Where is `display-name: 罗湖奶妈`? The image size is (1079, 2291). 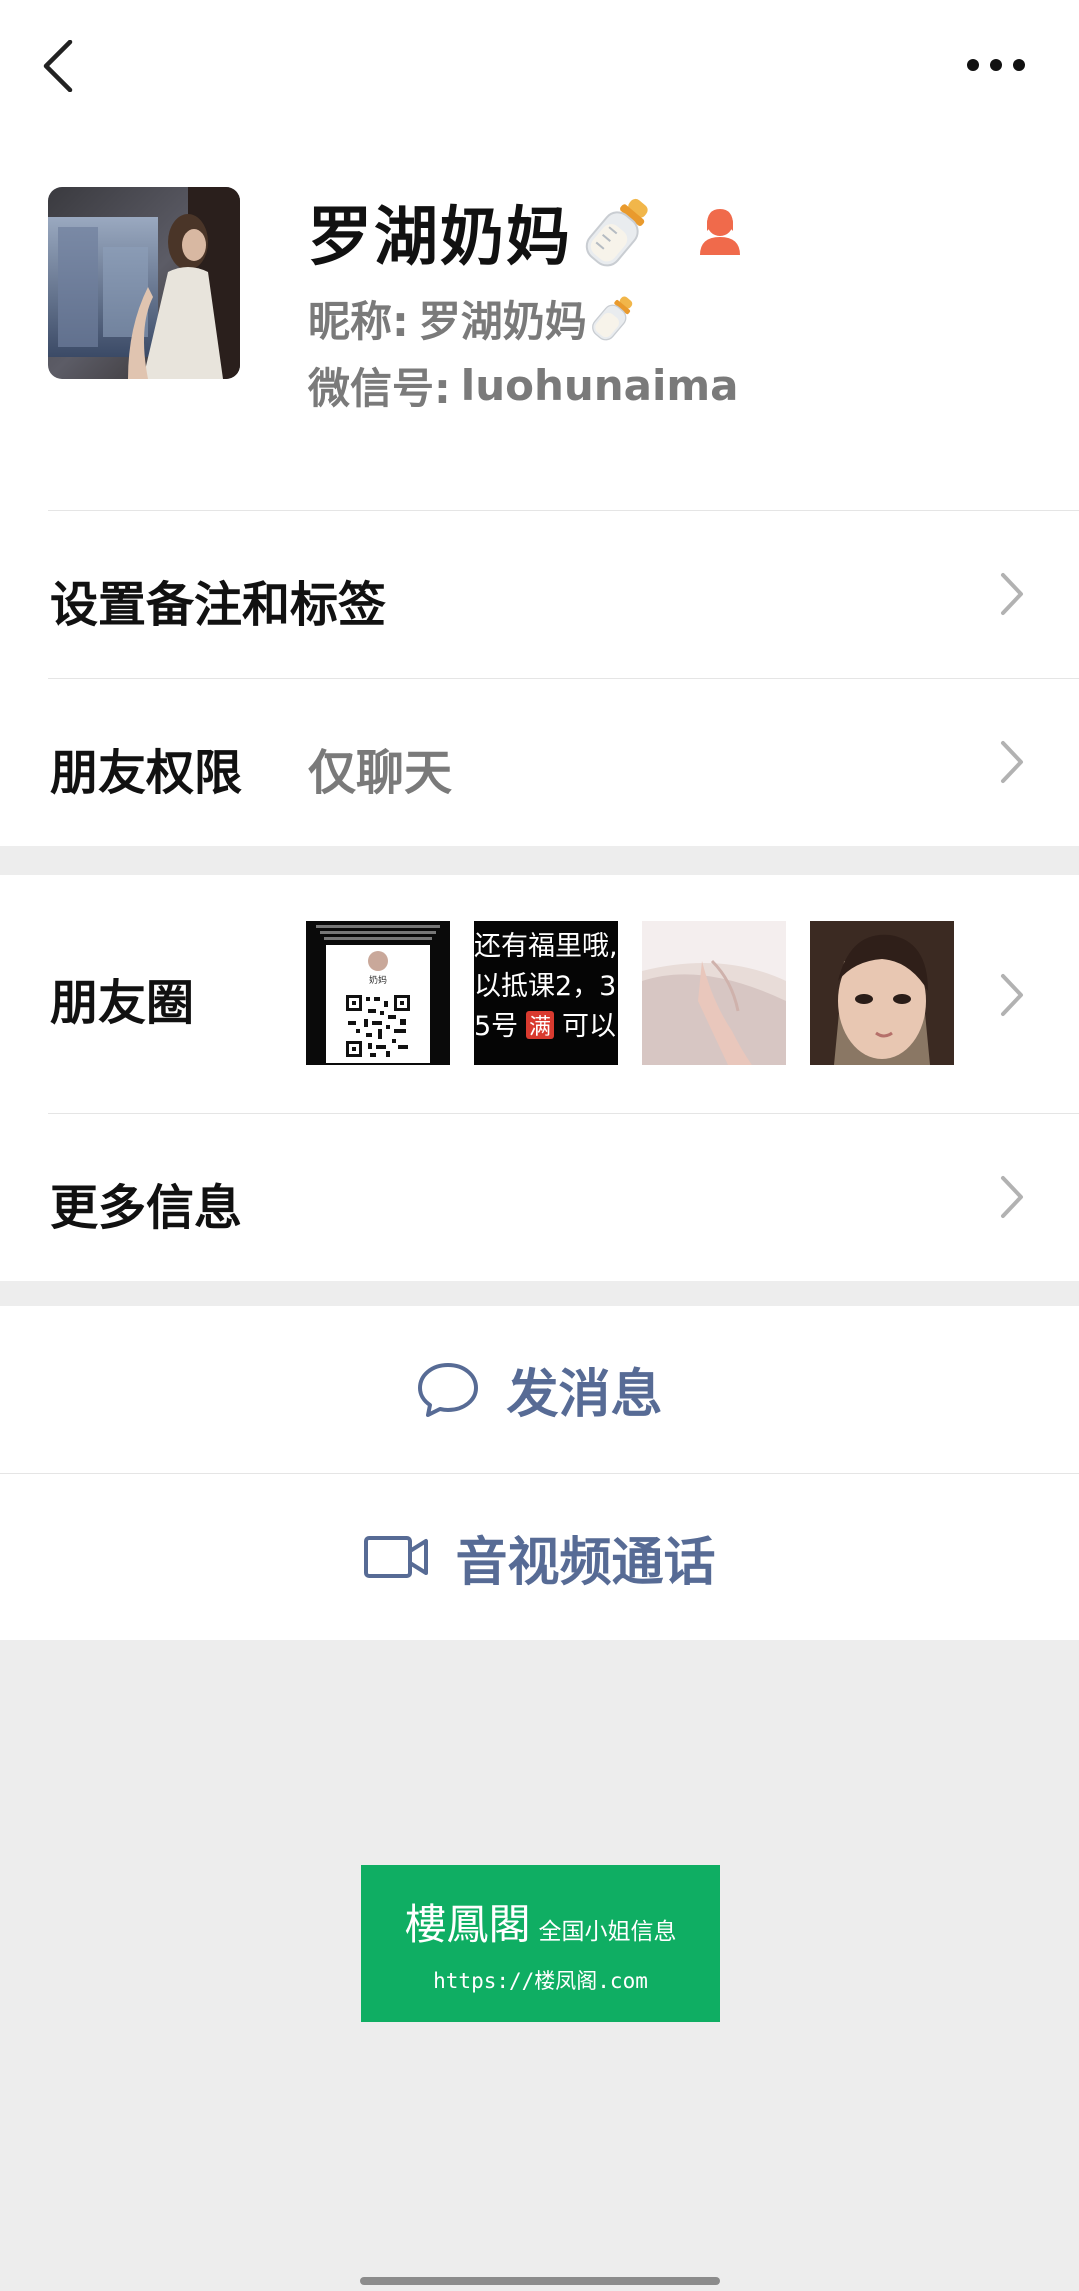
display-name: 罗湖奶妈 is located at coordinates (440, 238).